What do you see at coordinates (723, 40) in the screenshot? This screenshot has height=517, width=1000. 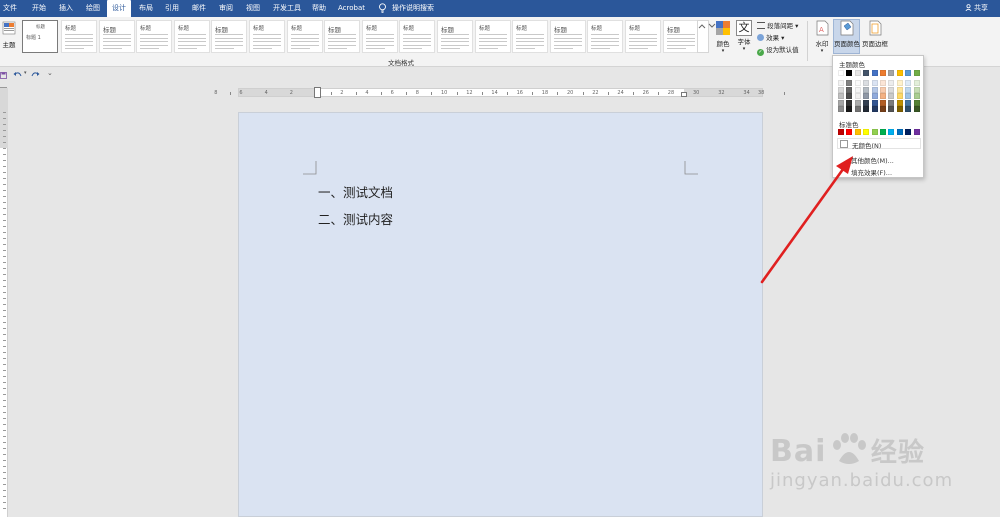 I see `colors-button: 颜色 ▾` at bounding box center [723, 40].